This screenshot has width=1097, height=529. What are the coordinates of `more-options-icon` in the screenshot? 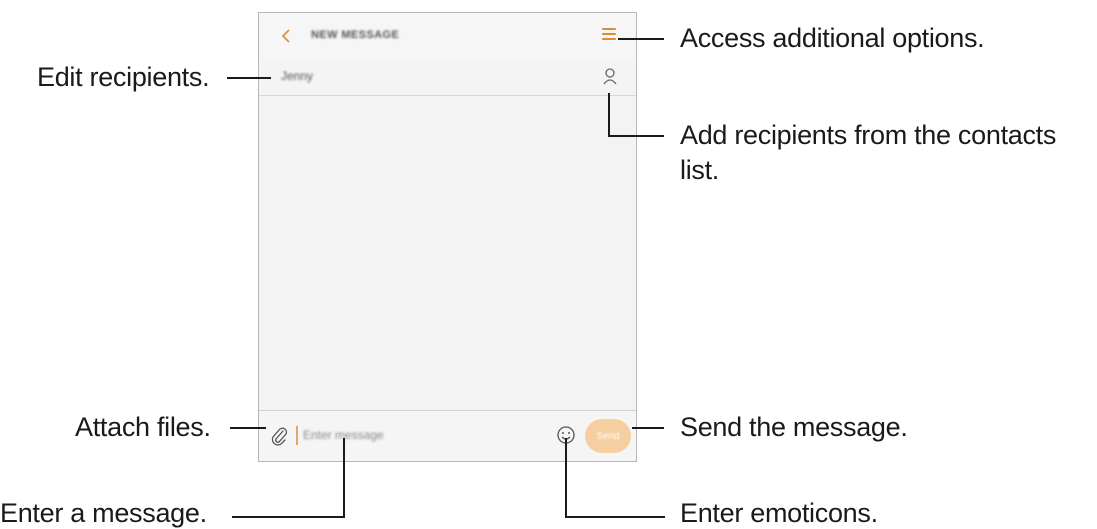 It's located at (609, 35).